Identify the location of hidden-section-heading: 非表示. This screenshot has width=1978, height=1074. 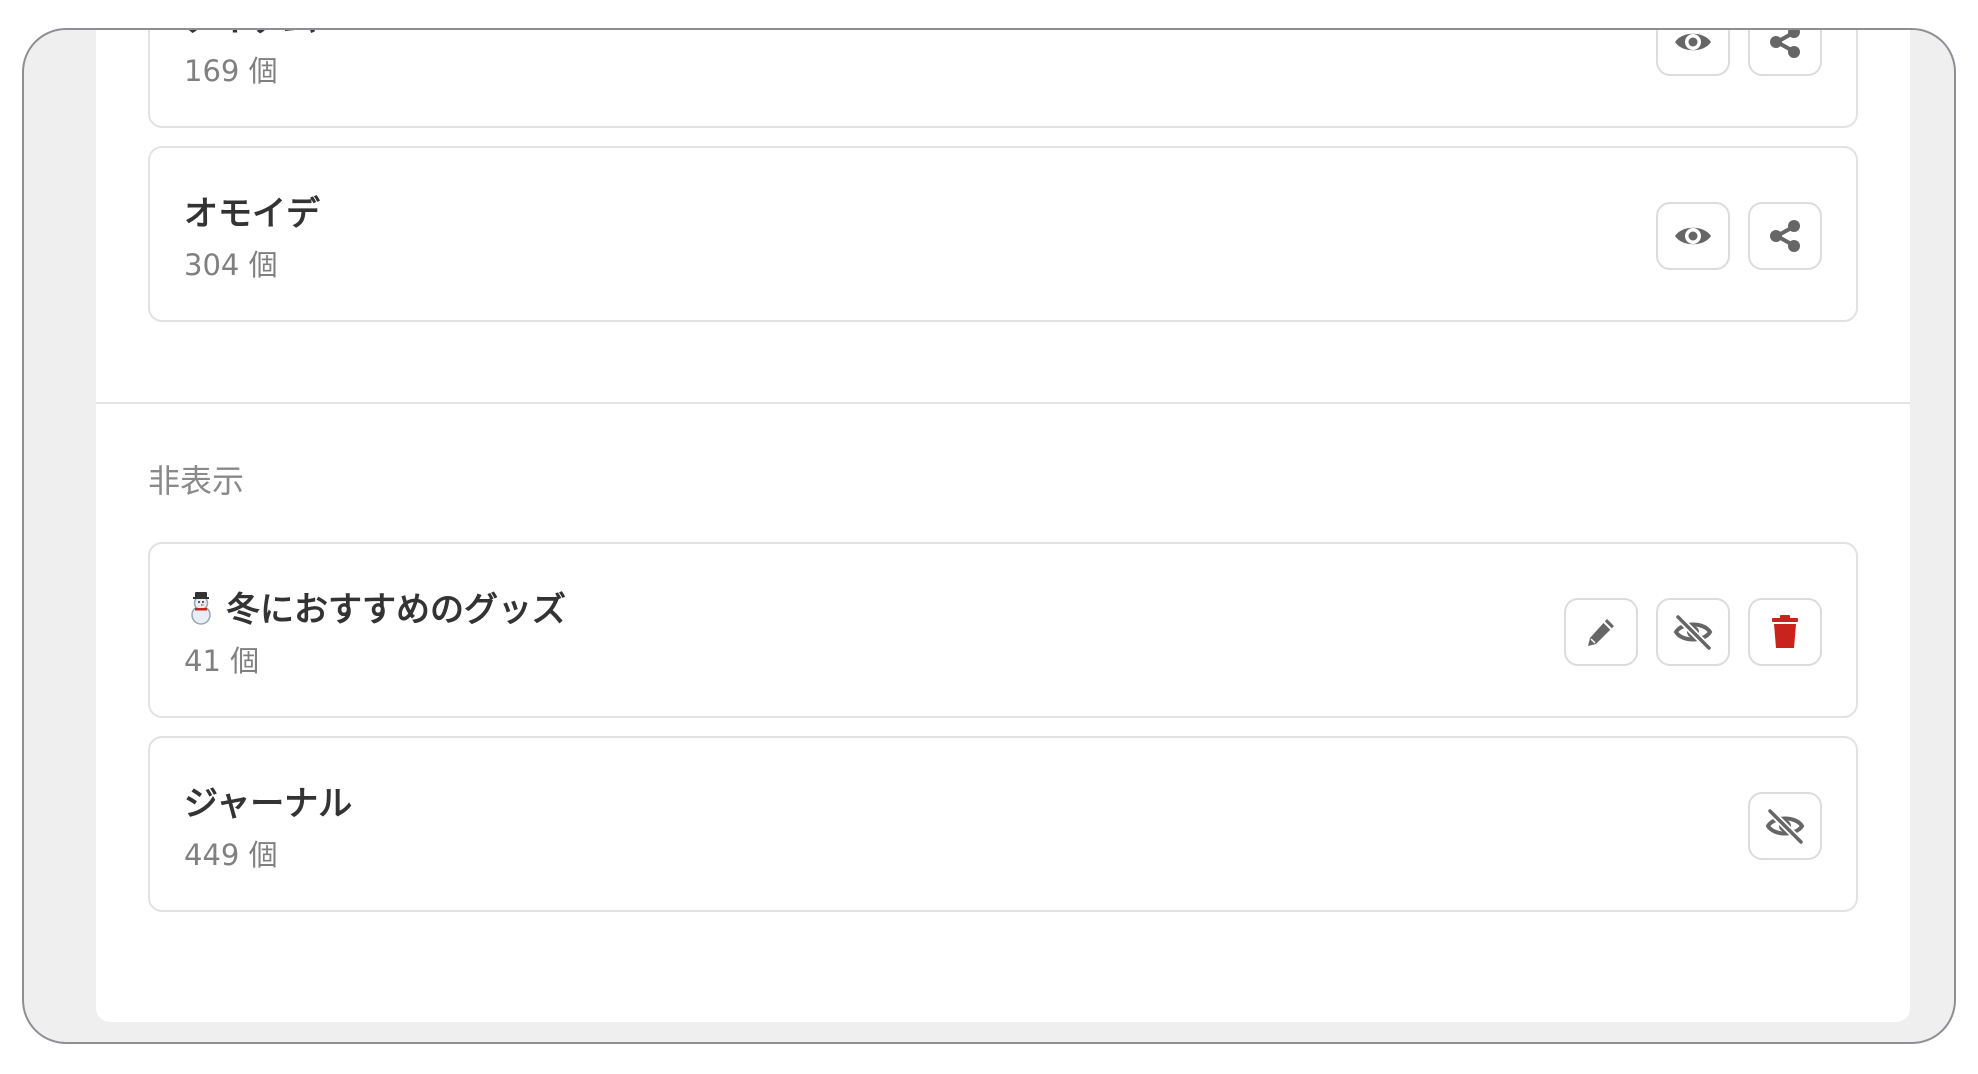
(196, 481).